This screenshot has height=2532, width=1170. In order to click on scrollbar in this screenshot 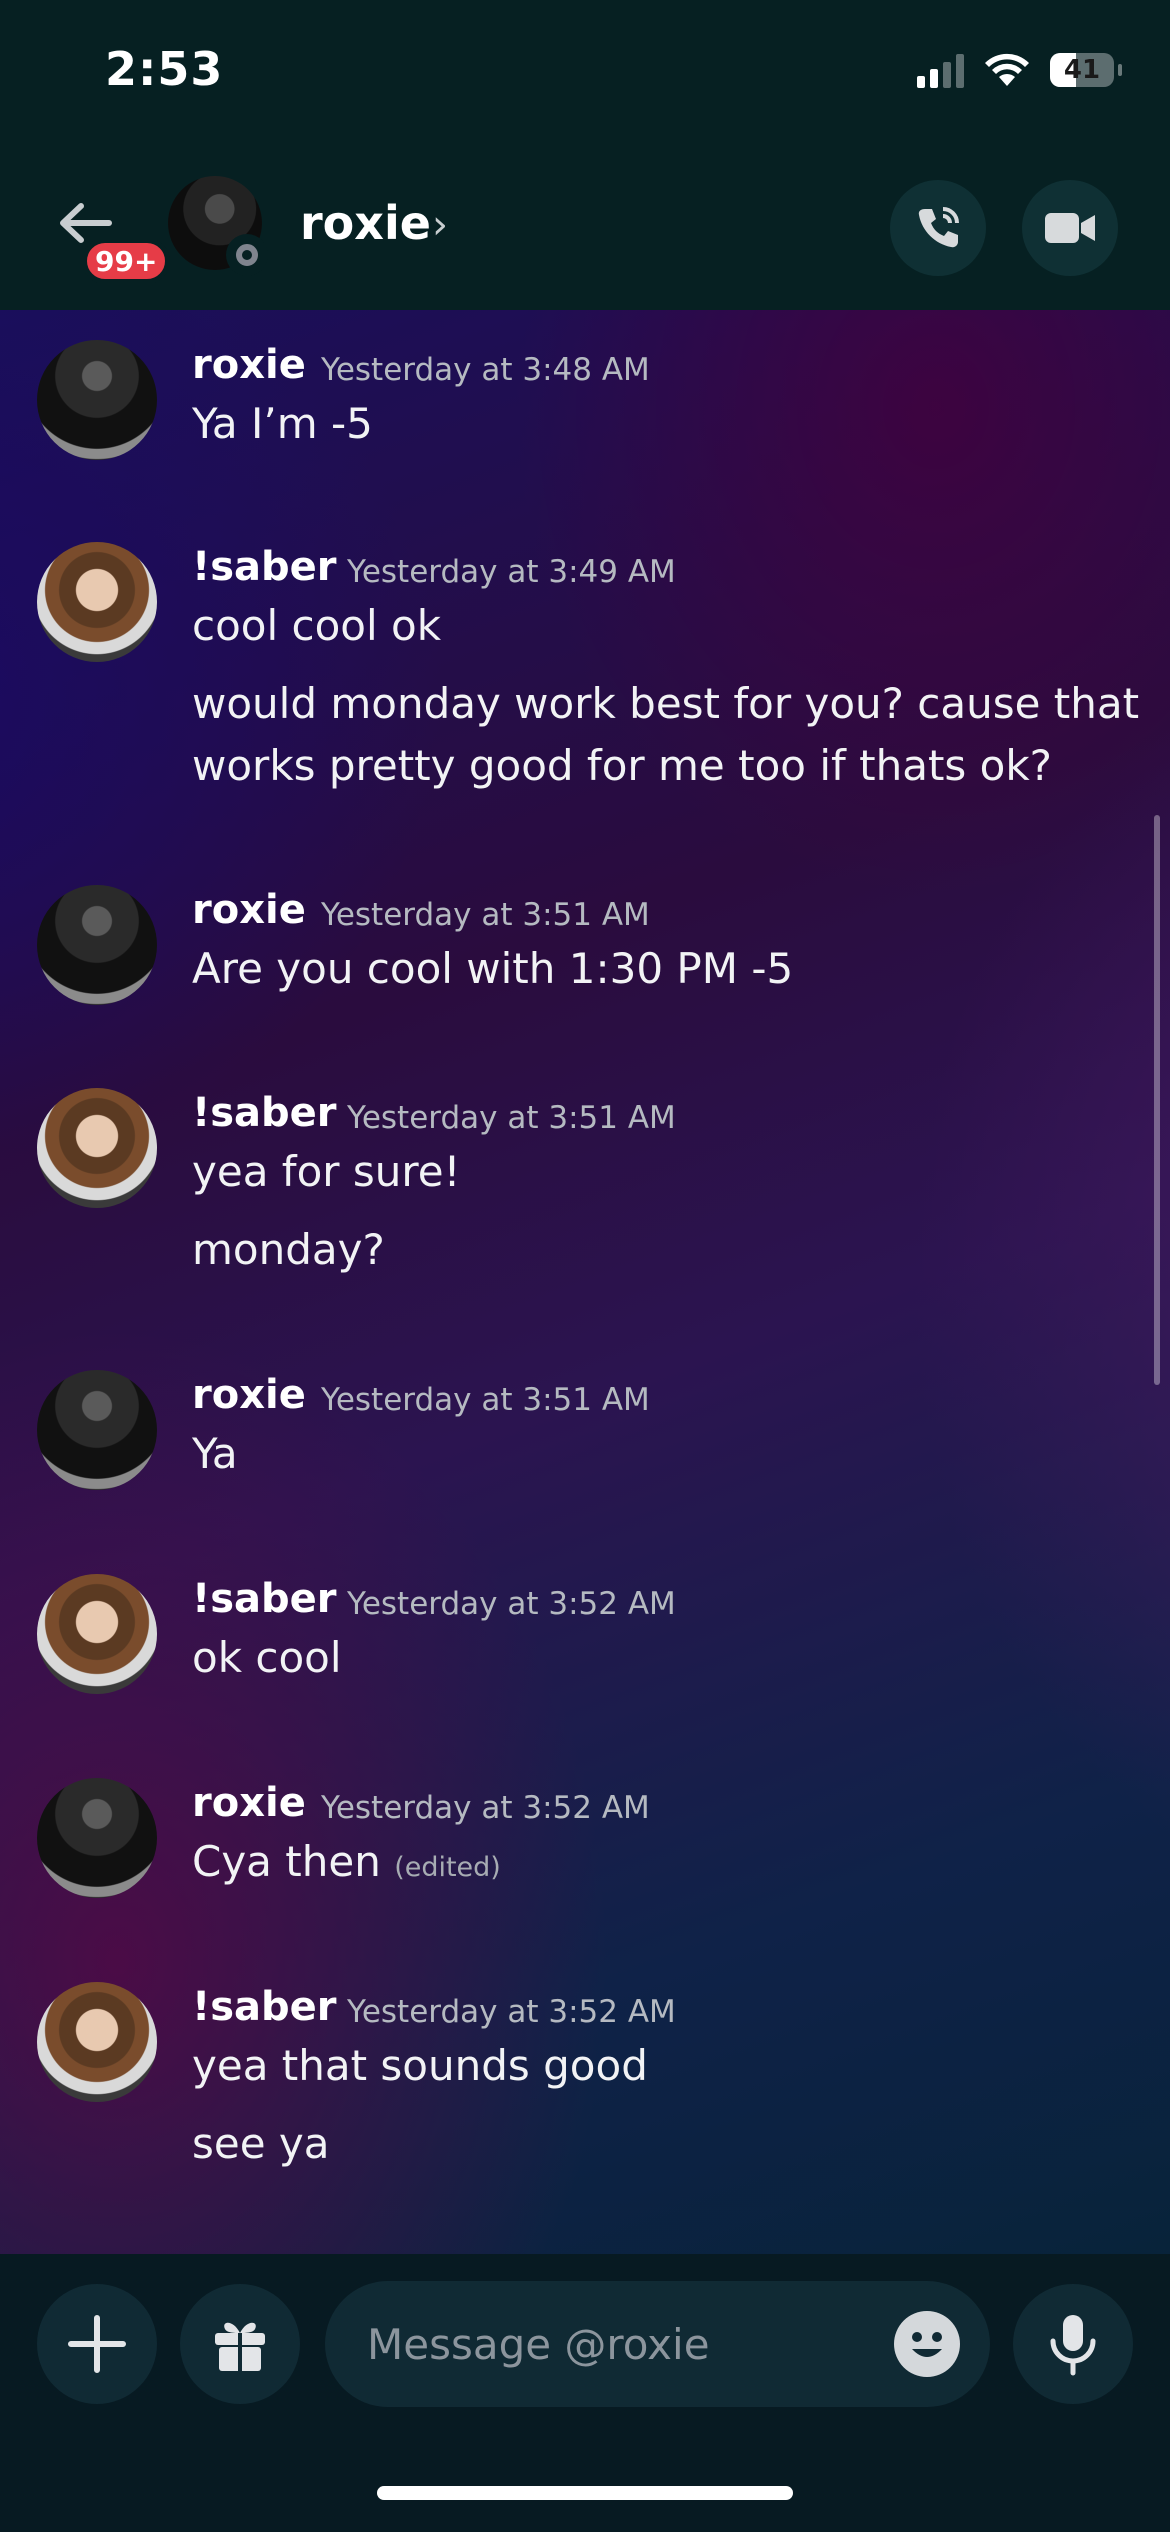, I will do `click(1157, 1100)`.